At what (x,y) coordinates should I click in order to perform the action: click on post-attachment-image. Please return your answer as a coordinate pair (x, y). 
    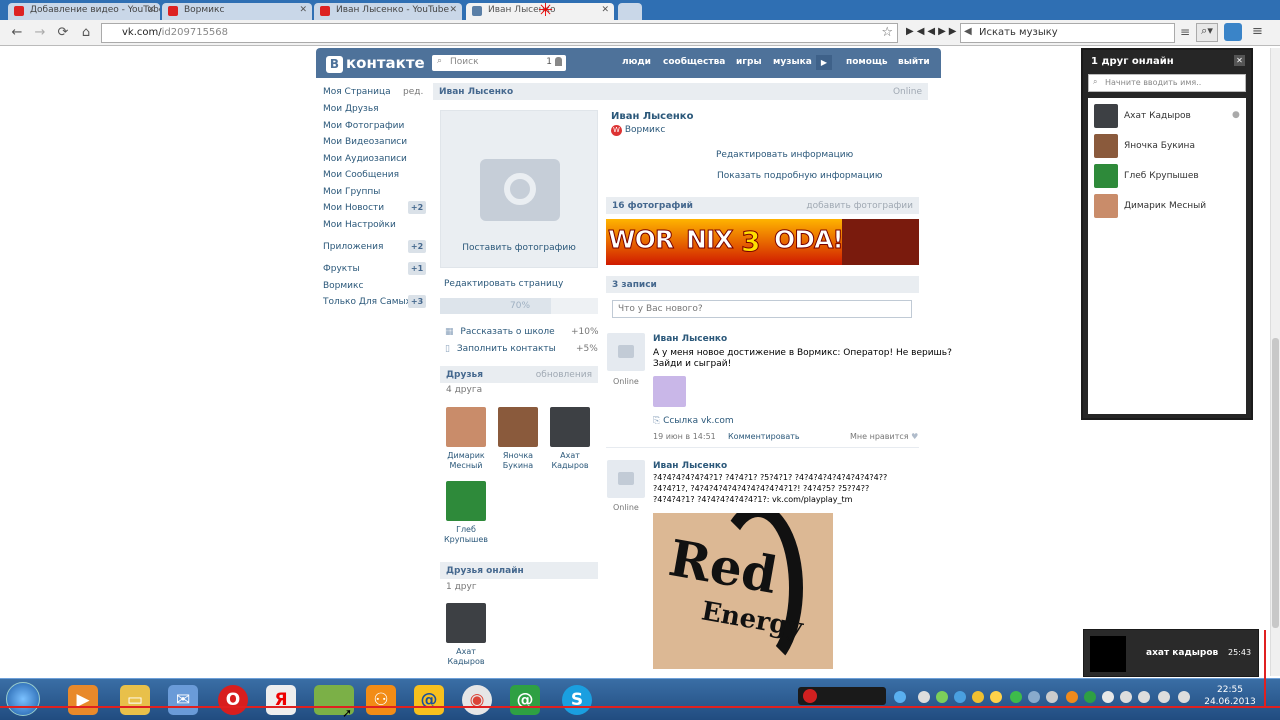
    Looking at the image, I should click on (669, 391).